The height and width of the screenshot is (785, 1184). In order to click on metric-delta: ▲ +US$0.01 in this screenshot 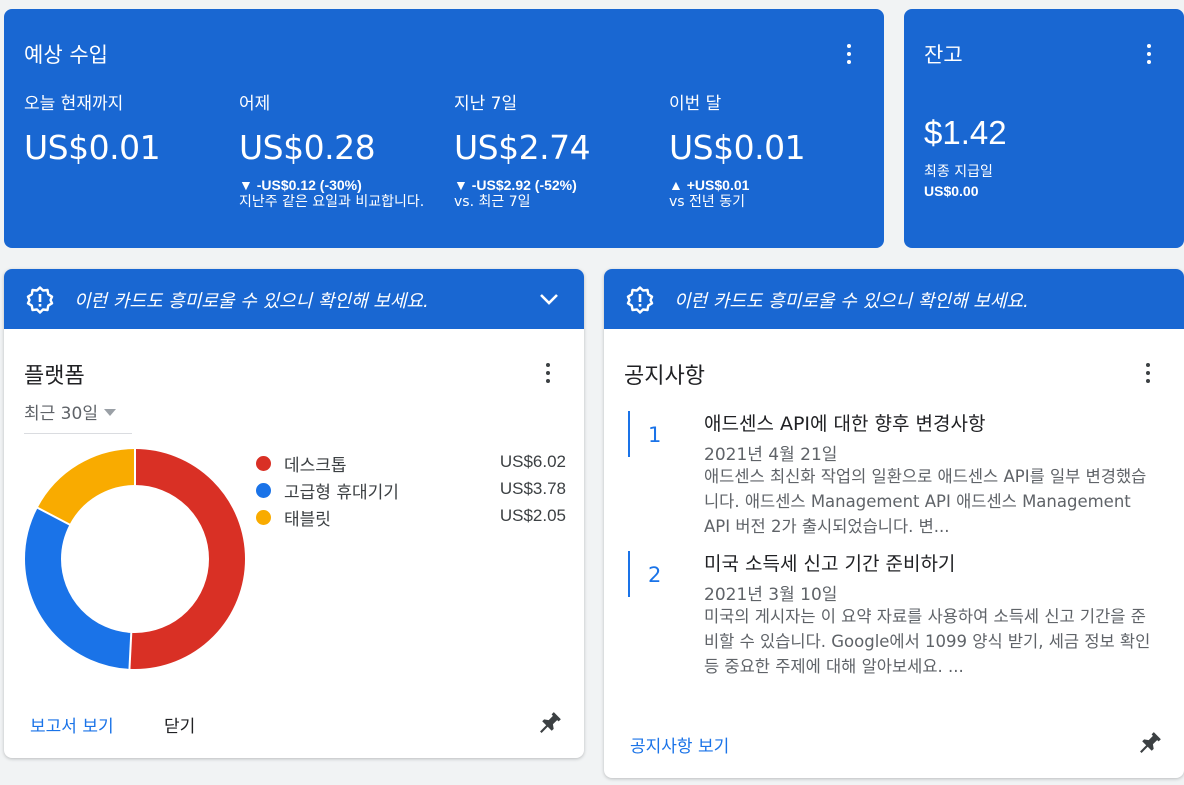, I will do `click(709, 185)`.